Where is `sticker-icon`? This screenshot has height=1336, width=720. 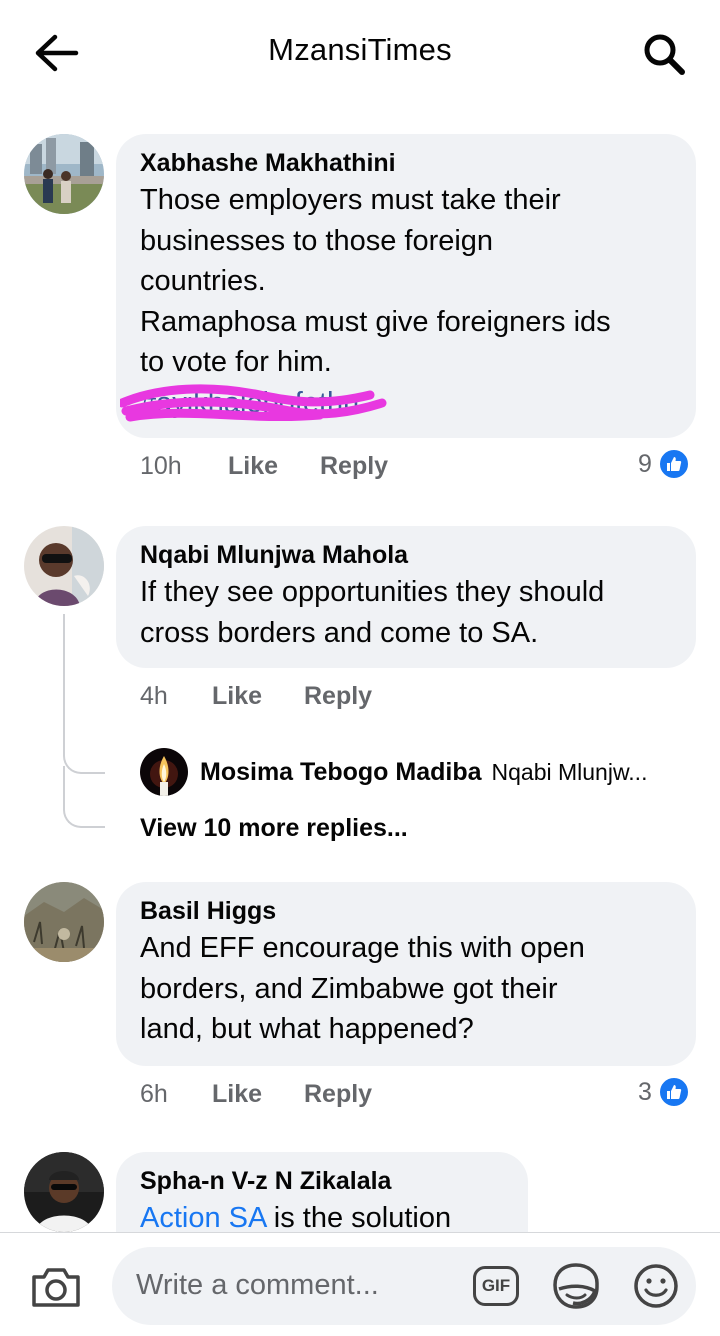
sticker-icon is located at coordinates (576, 1286).